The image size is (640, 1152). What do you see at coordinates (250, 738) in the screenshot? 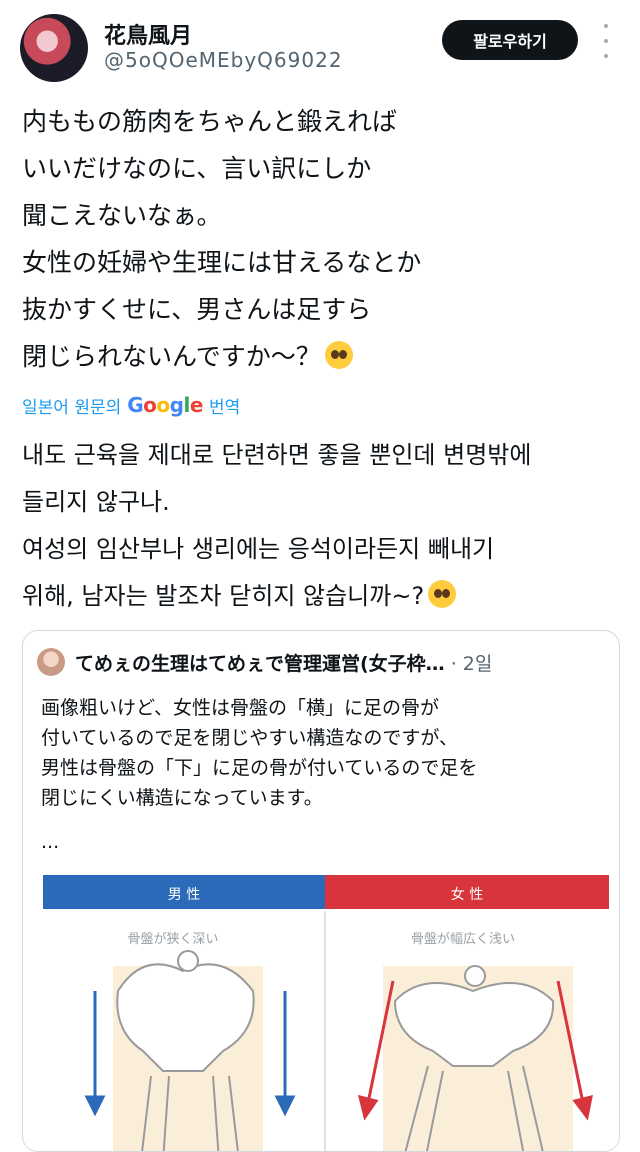
I see `quoted-line: 付いているので足を閉じやすい構造なのですが、` at bounding box center [250, 738].